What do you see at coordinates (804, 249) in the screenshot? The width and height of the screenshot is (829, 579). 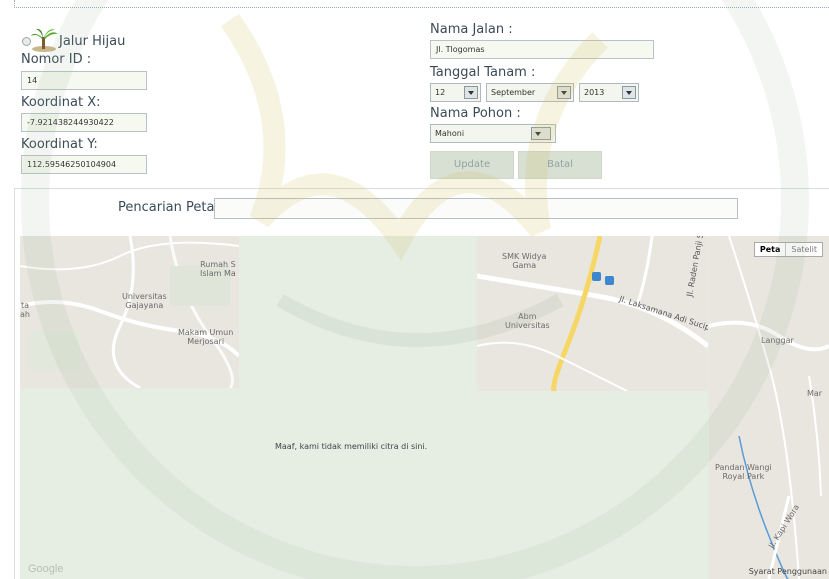 I see `map-type-satelit: Satelit` at bounding box center [804, 249].